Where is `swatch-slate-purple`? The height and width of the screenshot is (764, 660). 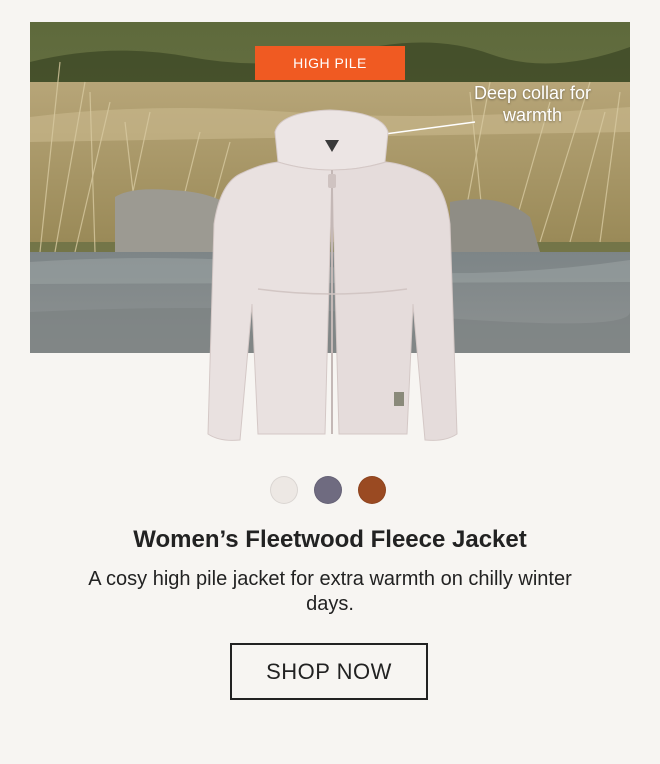 swatch-slate-purple is located at coordinates (328, 490).